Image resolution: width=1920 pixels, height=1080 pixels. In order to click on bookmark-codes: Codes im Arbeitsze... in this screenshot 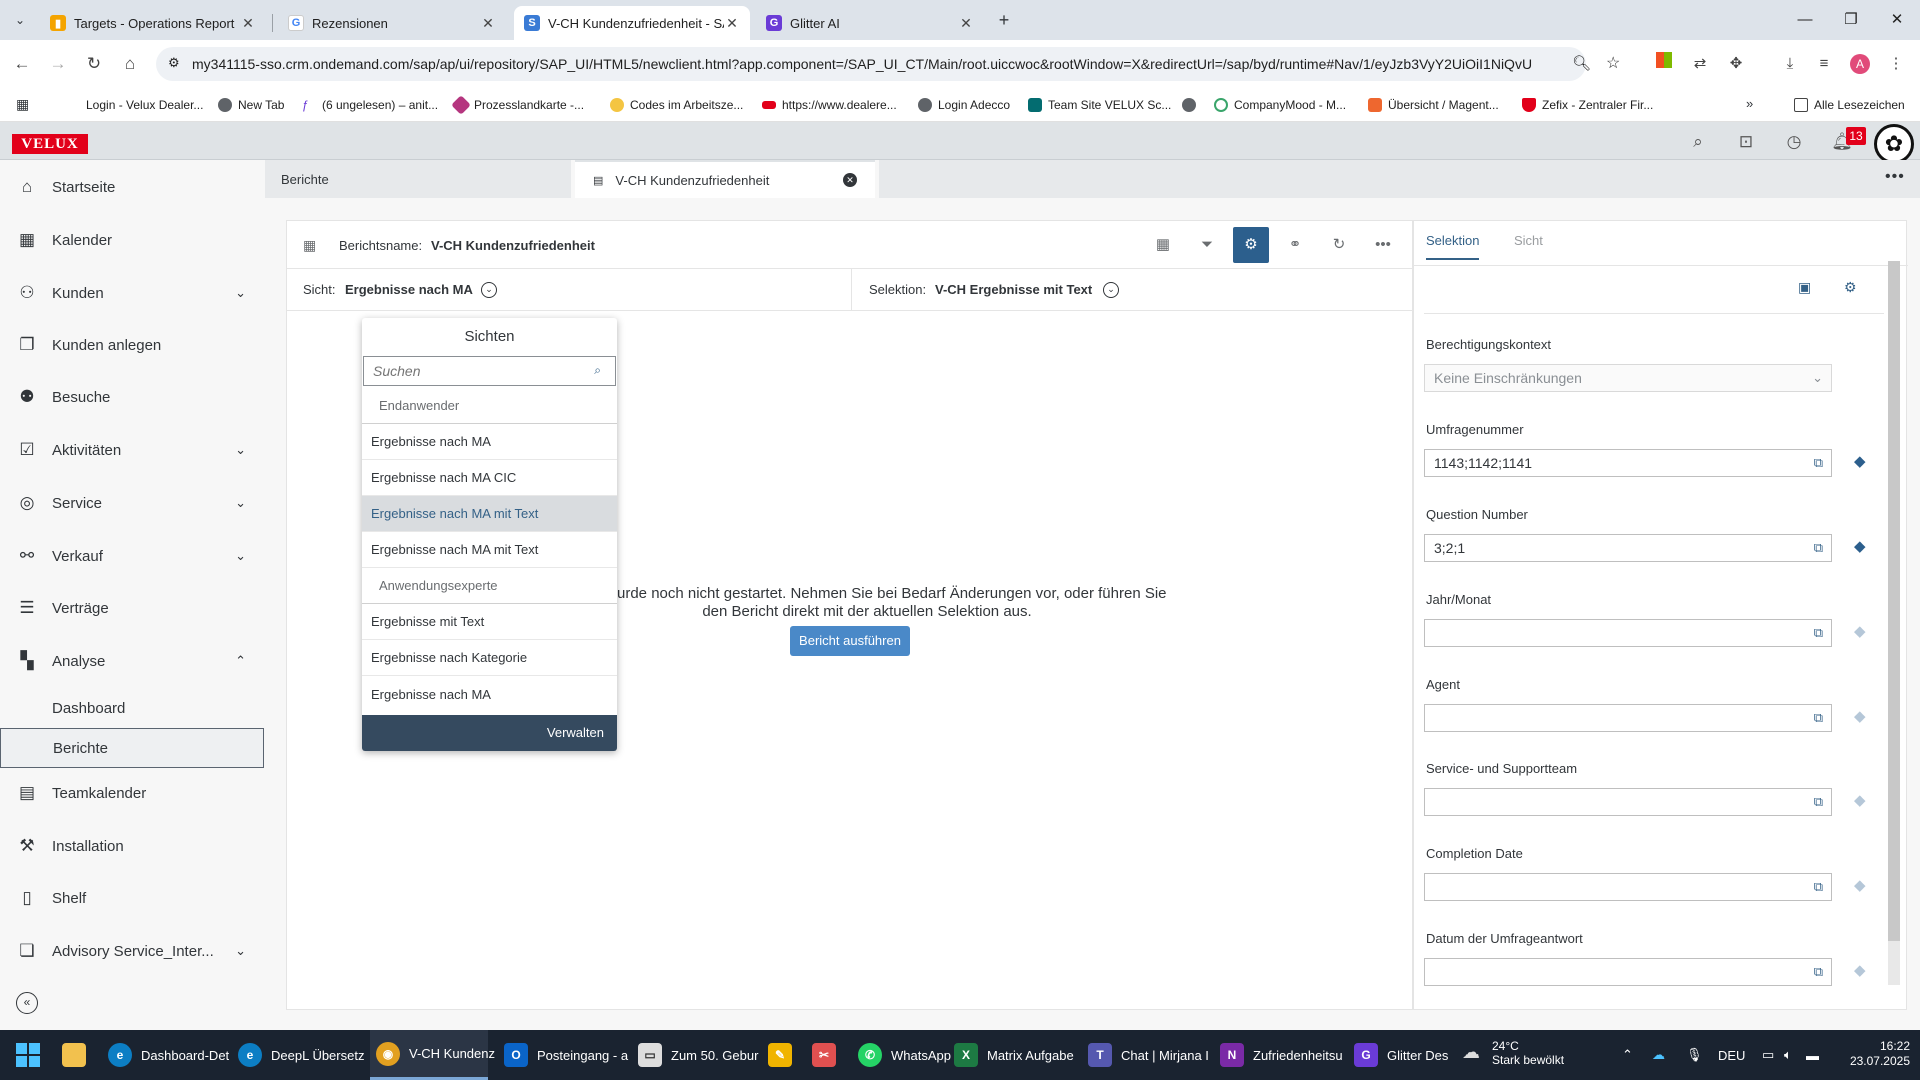, I will do `click(676, 105)`.